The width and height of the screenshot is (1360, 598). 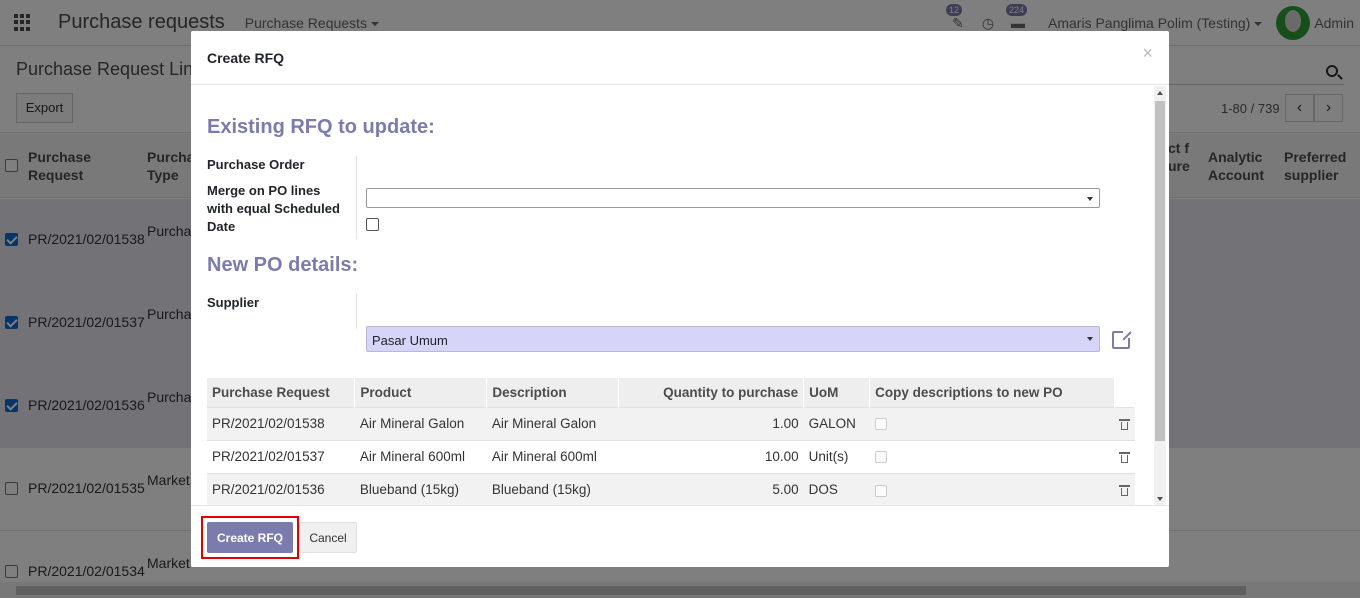 I want to click on cell-uom: DOS, so click(x=836, y=489).